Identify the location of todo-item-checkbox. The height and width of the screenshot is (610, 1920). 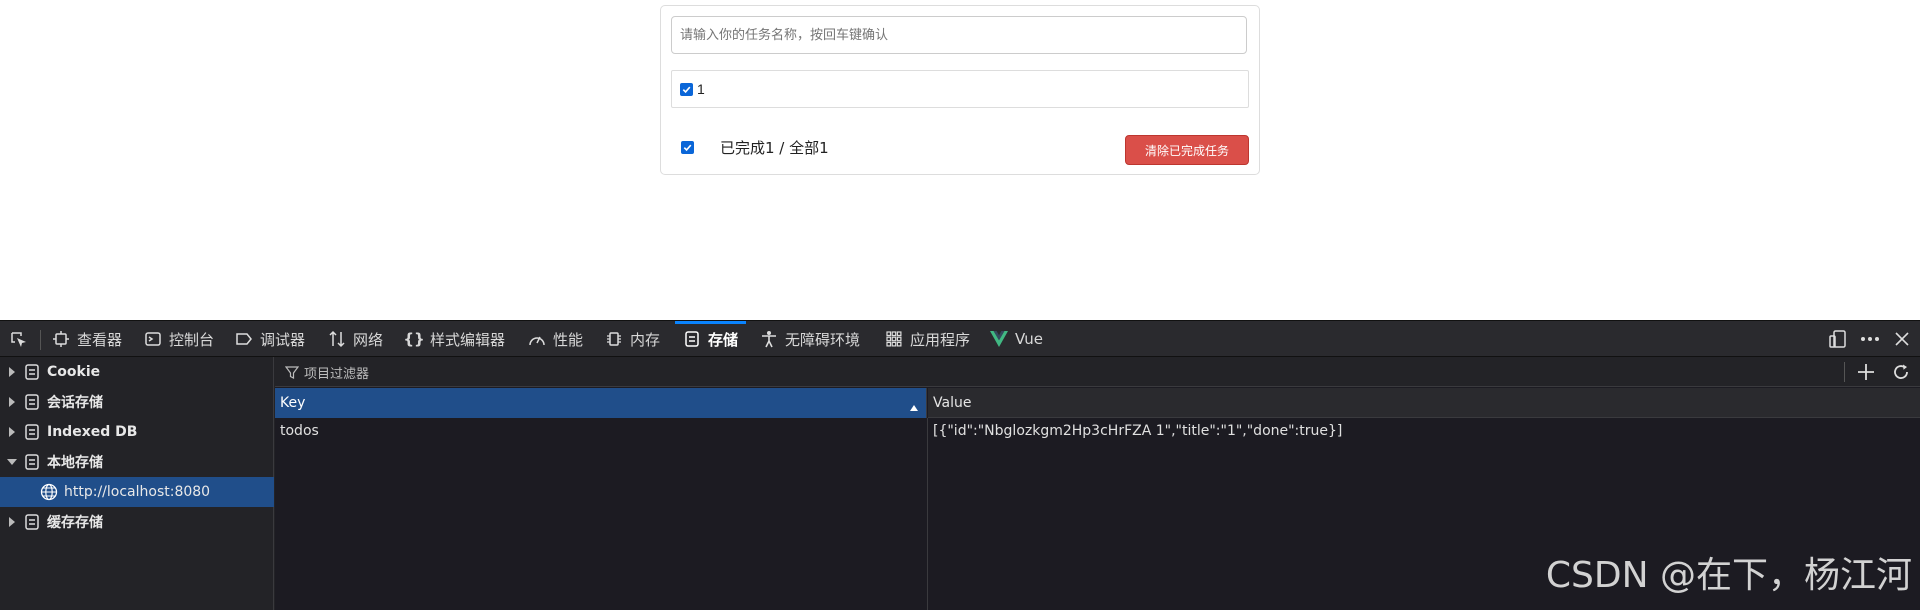
(686, 89).